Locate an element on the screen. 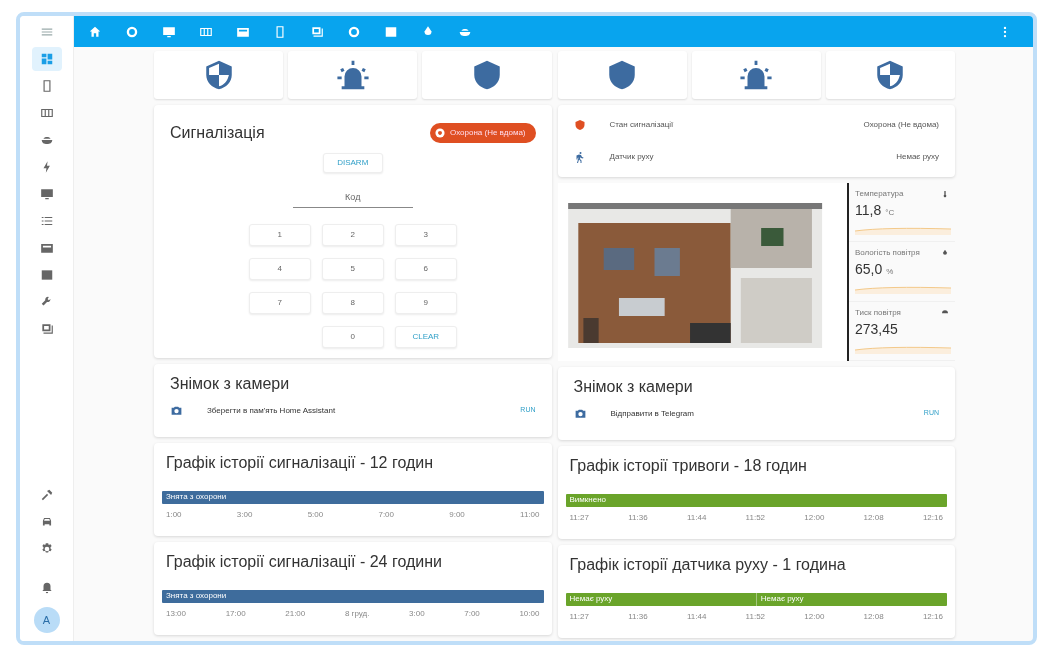 The image size is (1051, 653). keypad-key: 4 is located at coordinates (279, 268).